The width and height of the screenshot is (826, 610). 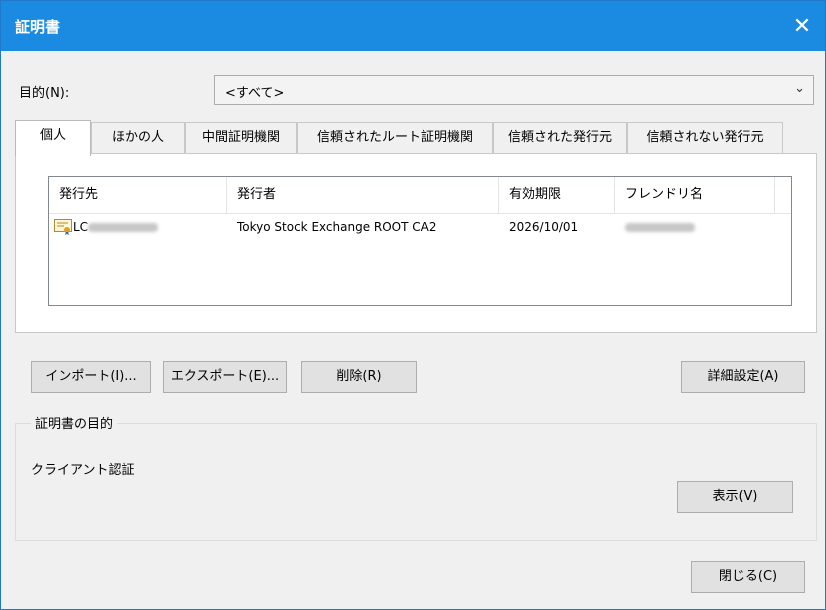 What do you see at coordinates (255, 93) in the screenshot?
I see `purpose-selected-value: <すべて>` at bounding box center [255, 93].